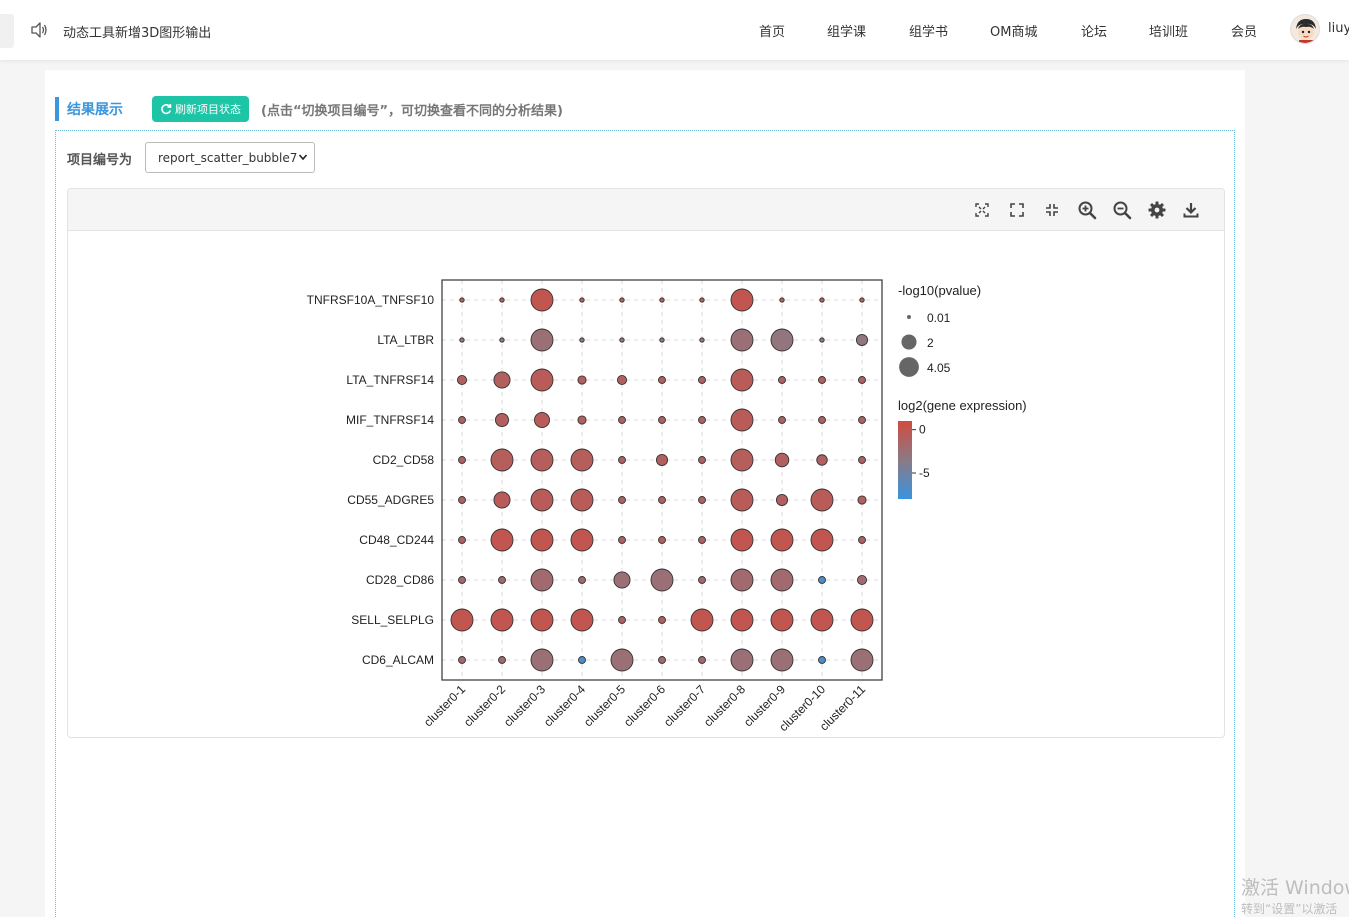  What do you see at coordinates (484, 705) in the screenshot?
I see `x-tick-label-2: cluster0-2` at bounding box center [484, 705].